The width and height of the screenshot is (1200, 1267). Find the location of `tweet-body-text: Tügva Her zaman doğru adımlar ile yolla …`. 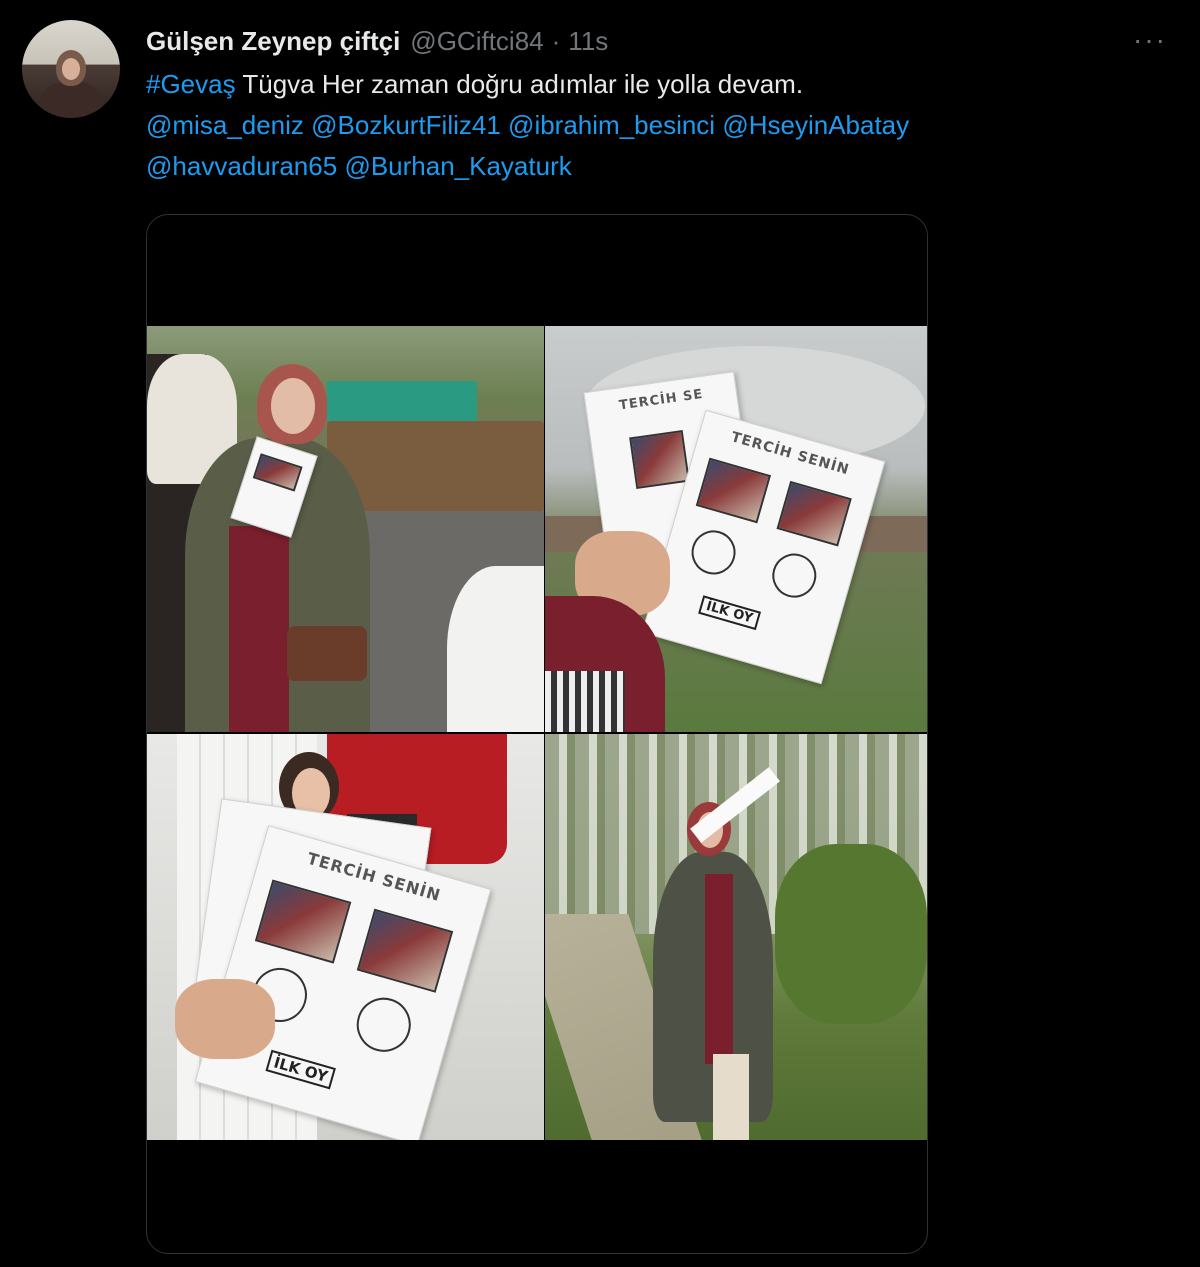

tweet-body-text: Tügva Her zaman doğru adımlar ile yolla … is located at coordinates (519, 84).